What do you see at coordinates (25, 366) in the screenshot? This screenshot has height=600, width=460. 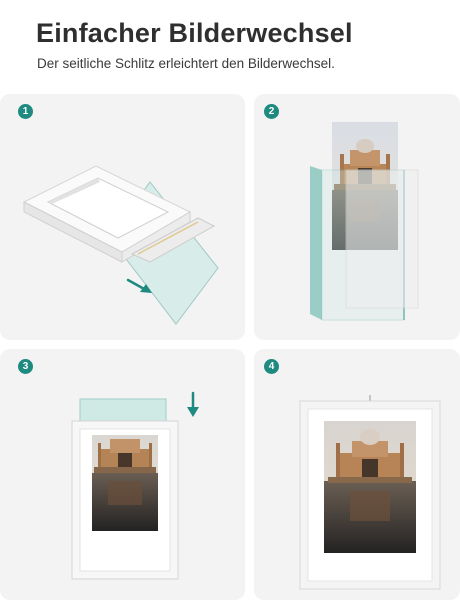 I see `step-number-badge: 3` at bounding box center [25, 366].